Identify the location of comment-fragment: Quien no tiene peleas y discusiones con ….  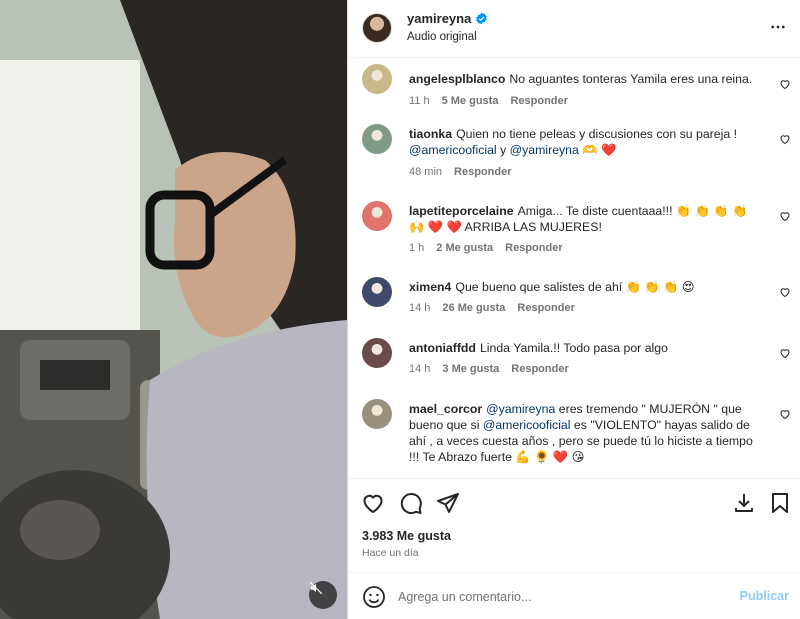
(597, 134).